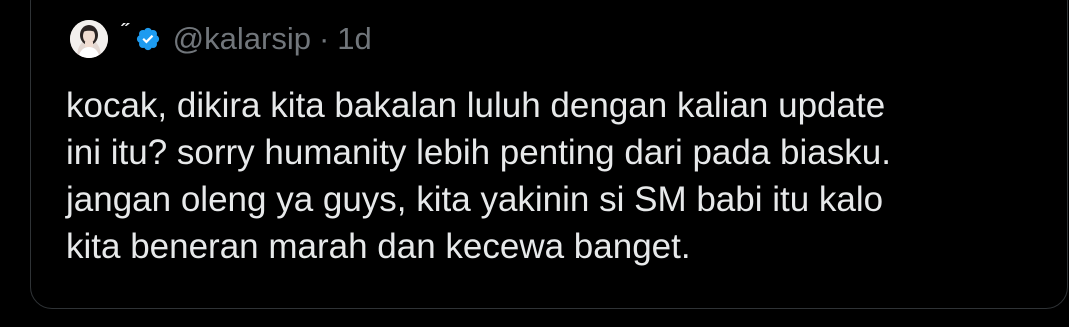  Describe the element at coordinates (125, 32) in the screenshot. I see `display-name: ˝` at that location.